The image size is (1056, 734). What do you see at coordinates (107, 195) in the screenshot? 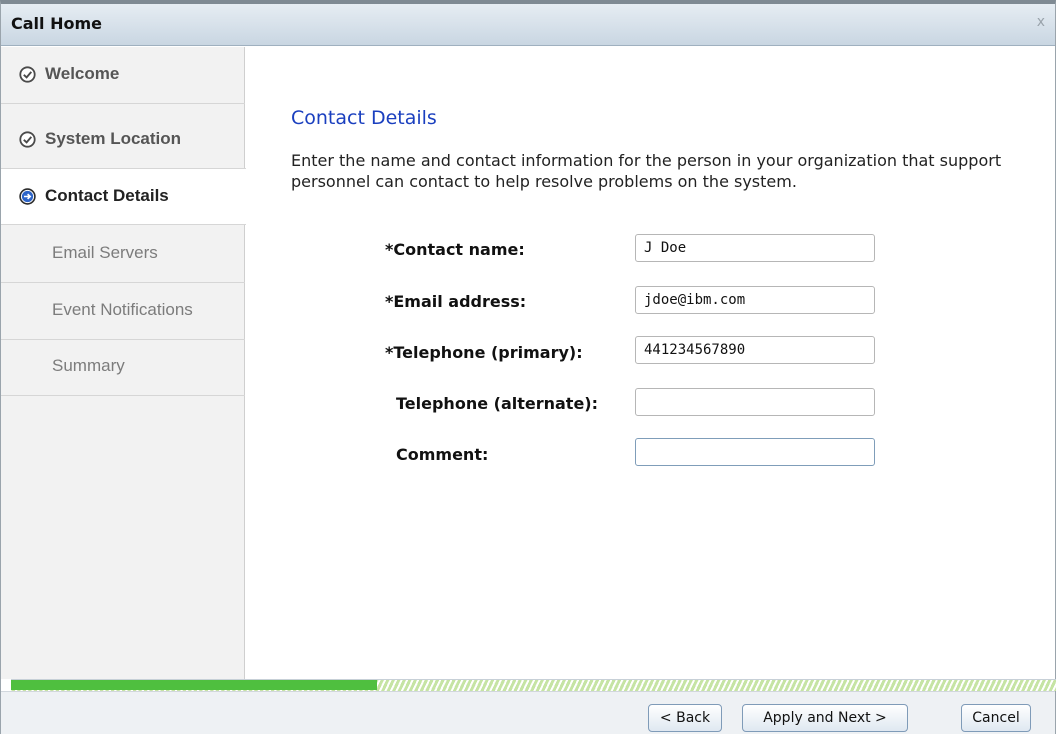
I see `sidebar-item-label: Contact Details` at bounding box center [107, 195].